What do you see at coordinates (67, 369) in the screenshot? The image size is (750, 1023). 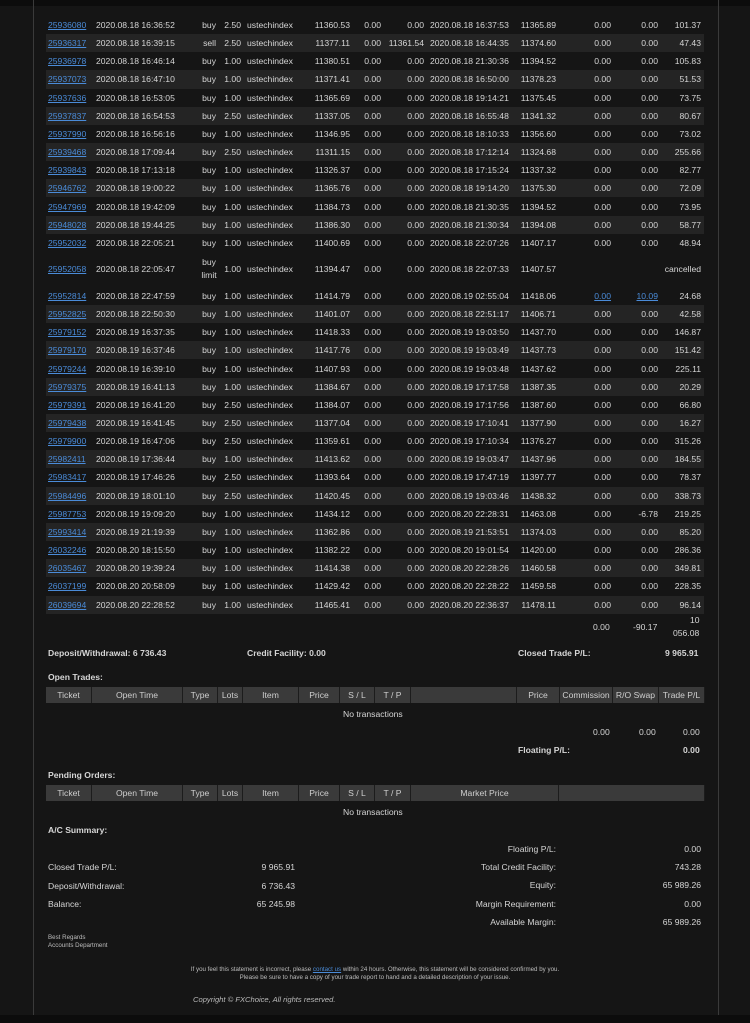 I see `cell-ticket: 25979244` at bounding box center [67, 369].